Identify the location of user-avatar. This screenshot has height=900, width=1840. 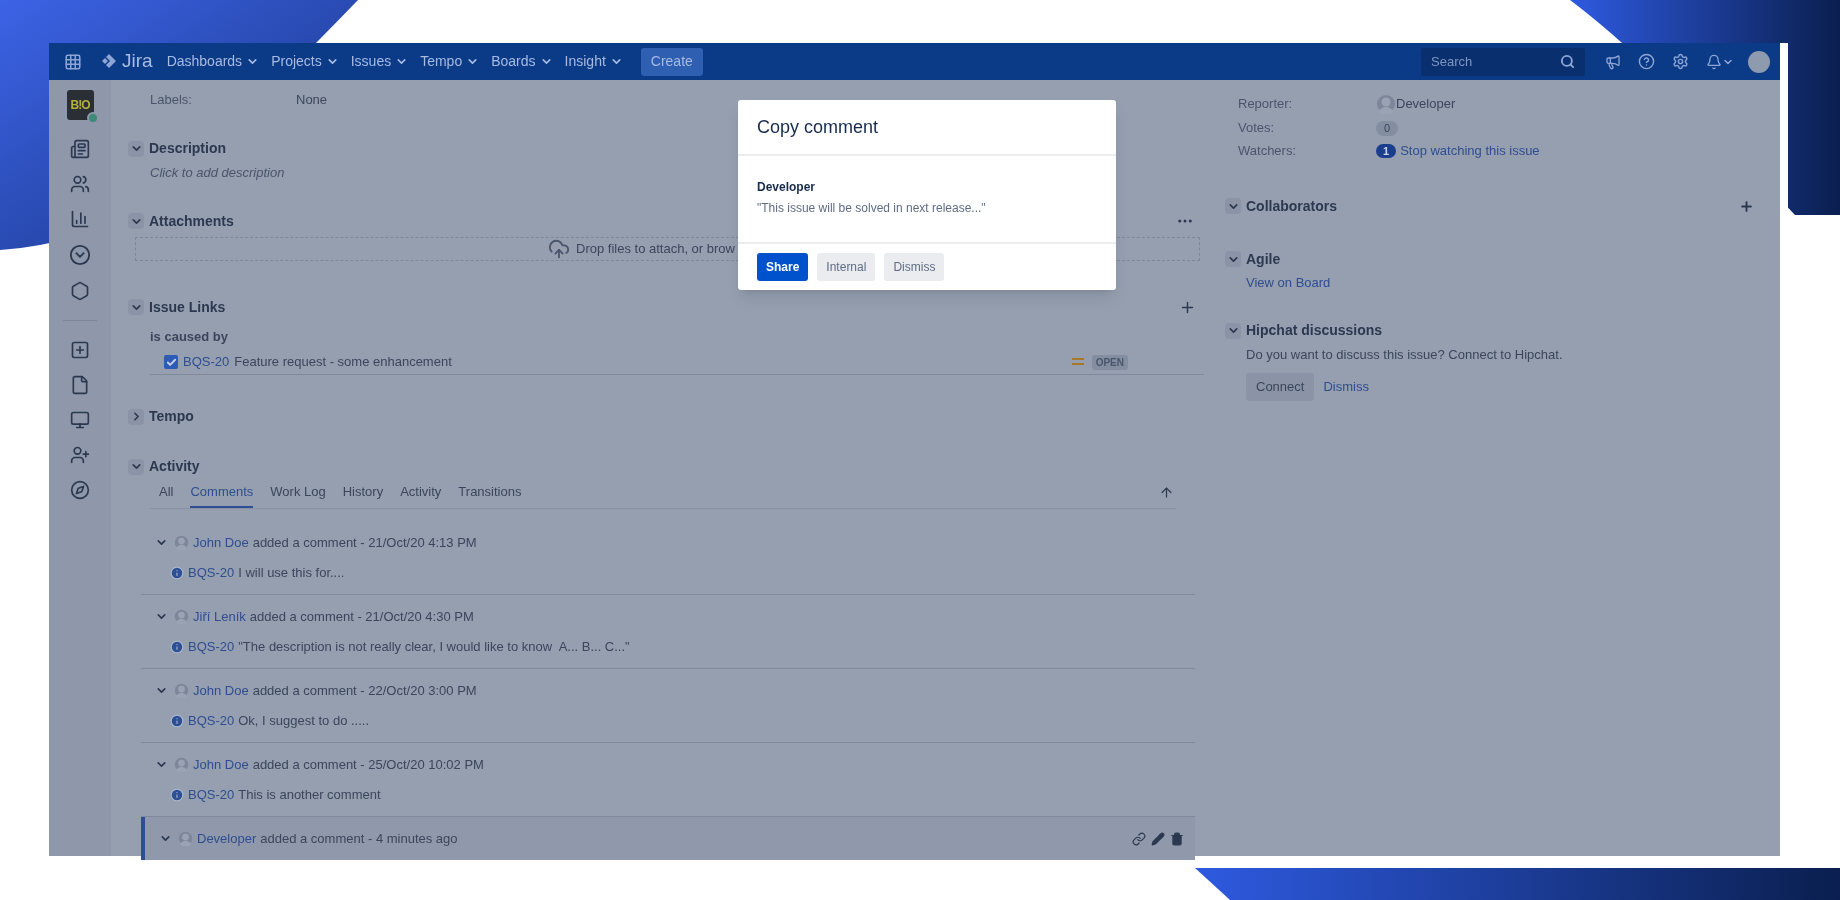
(1759, 61).